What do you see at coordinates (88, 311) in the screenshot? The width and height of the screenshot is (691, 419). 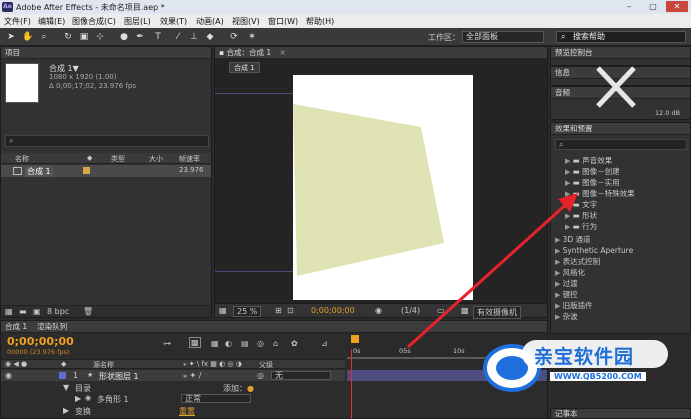 I see `trash-icon: 🗑` at bounding box center [88, 311].